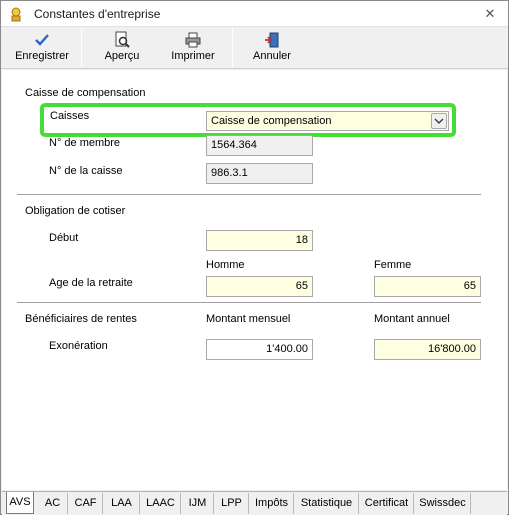 The image size is (509, 515). Describe the element at coordinates (20, 503) in the screenshot. I see `tab-avs: AVS` at that location.